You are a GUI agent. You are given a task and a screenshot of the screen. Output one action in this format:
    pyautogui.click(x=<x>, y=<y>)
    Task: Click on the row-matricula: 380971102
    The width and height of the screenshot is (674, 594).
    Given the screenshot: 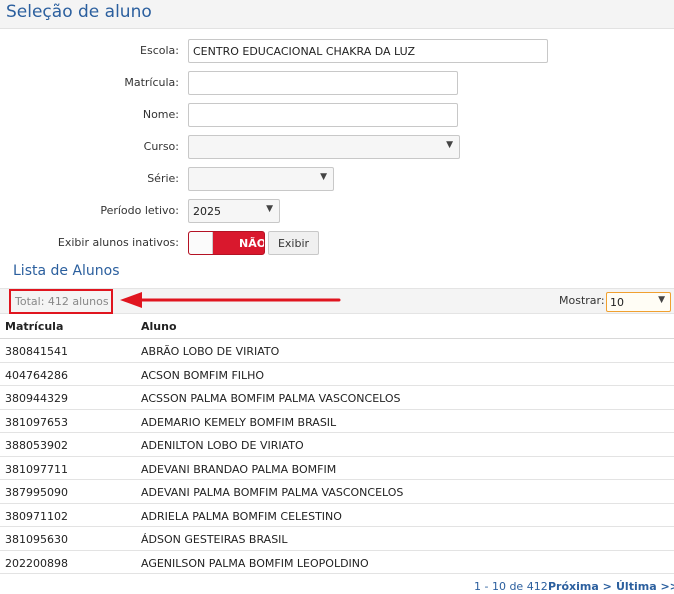 What is the action you would take?
    pyautogui.click(x=36, y=516)
    